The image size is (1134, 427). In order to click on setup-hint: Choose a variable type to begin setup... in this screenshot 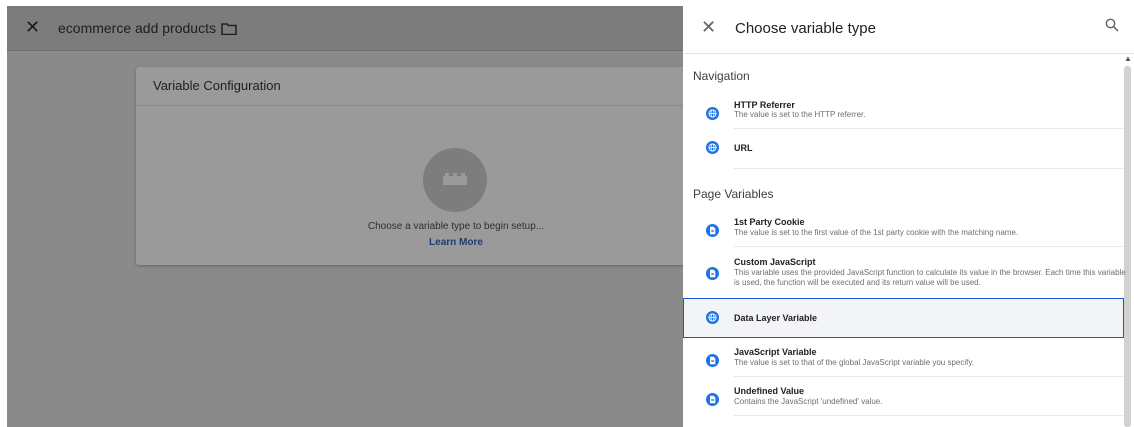, I will do `click(456, 226)`.